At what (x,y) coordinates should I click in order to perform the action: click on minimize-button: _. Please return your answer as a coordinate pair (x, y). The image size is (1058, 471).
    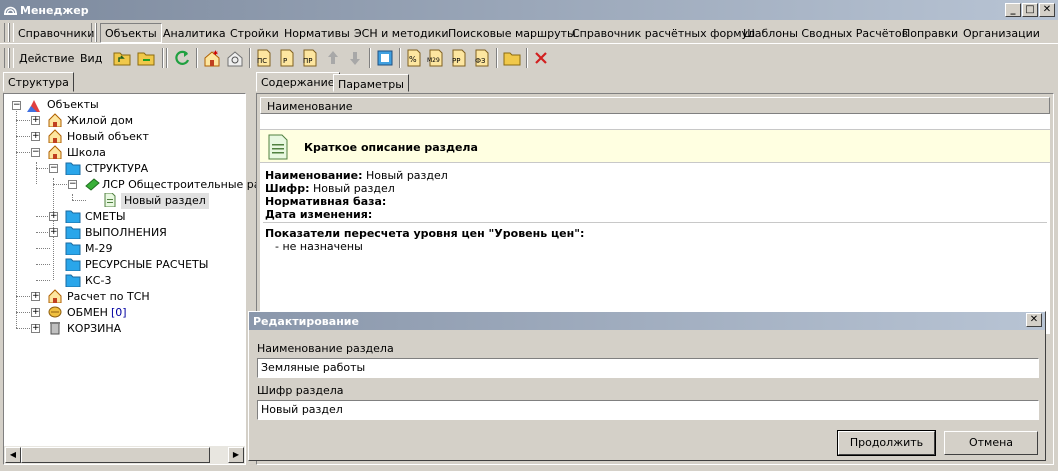
    Looking at the image, I should click on (1013, 10).